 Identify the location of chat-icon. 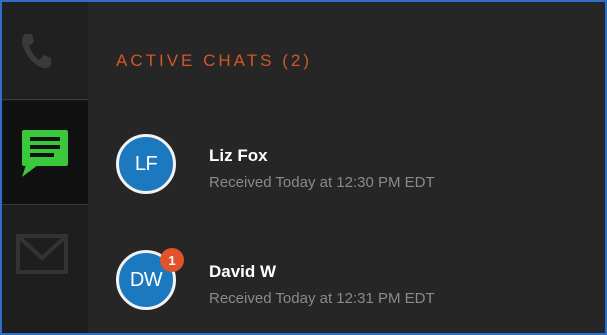
(45, 153).